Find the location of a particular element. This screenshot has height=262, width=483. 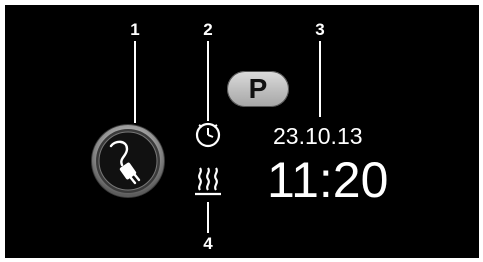

charging-status-badge is located at coordinates (128, 161).